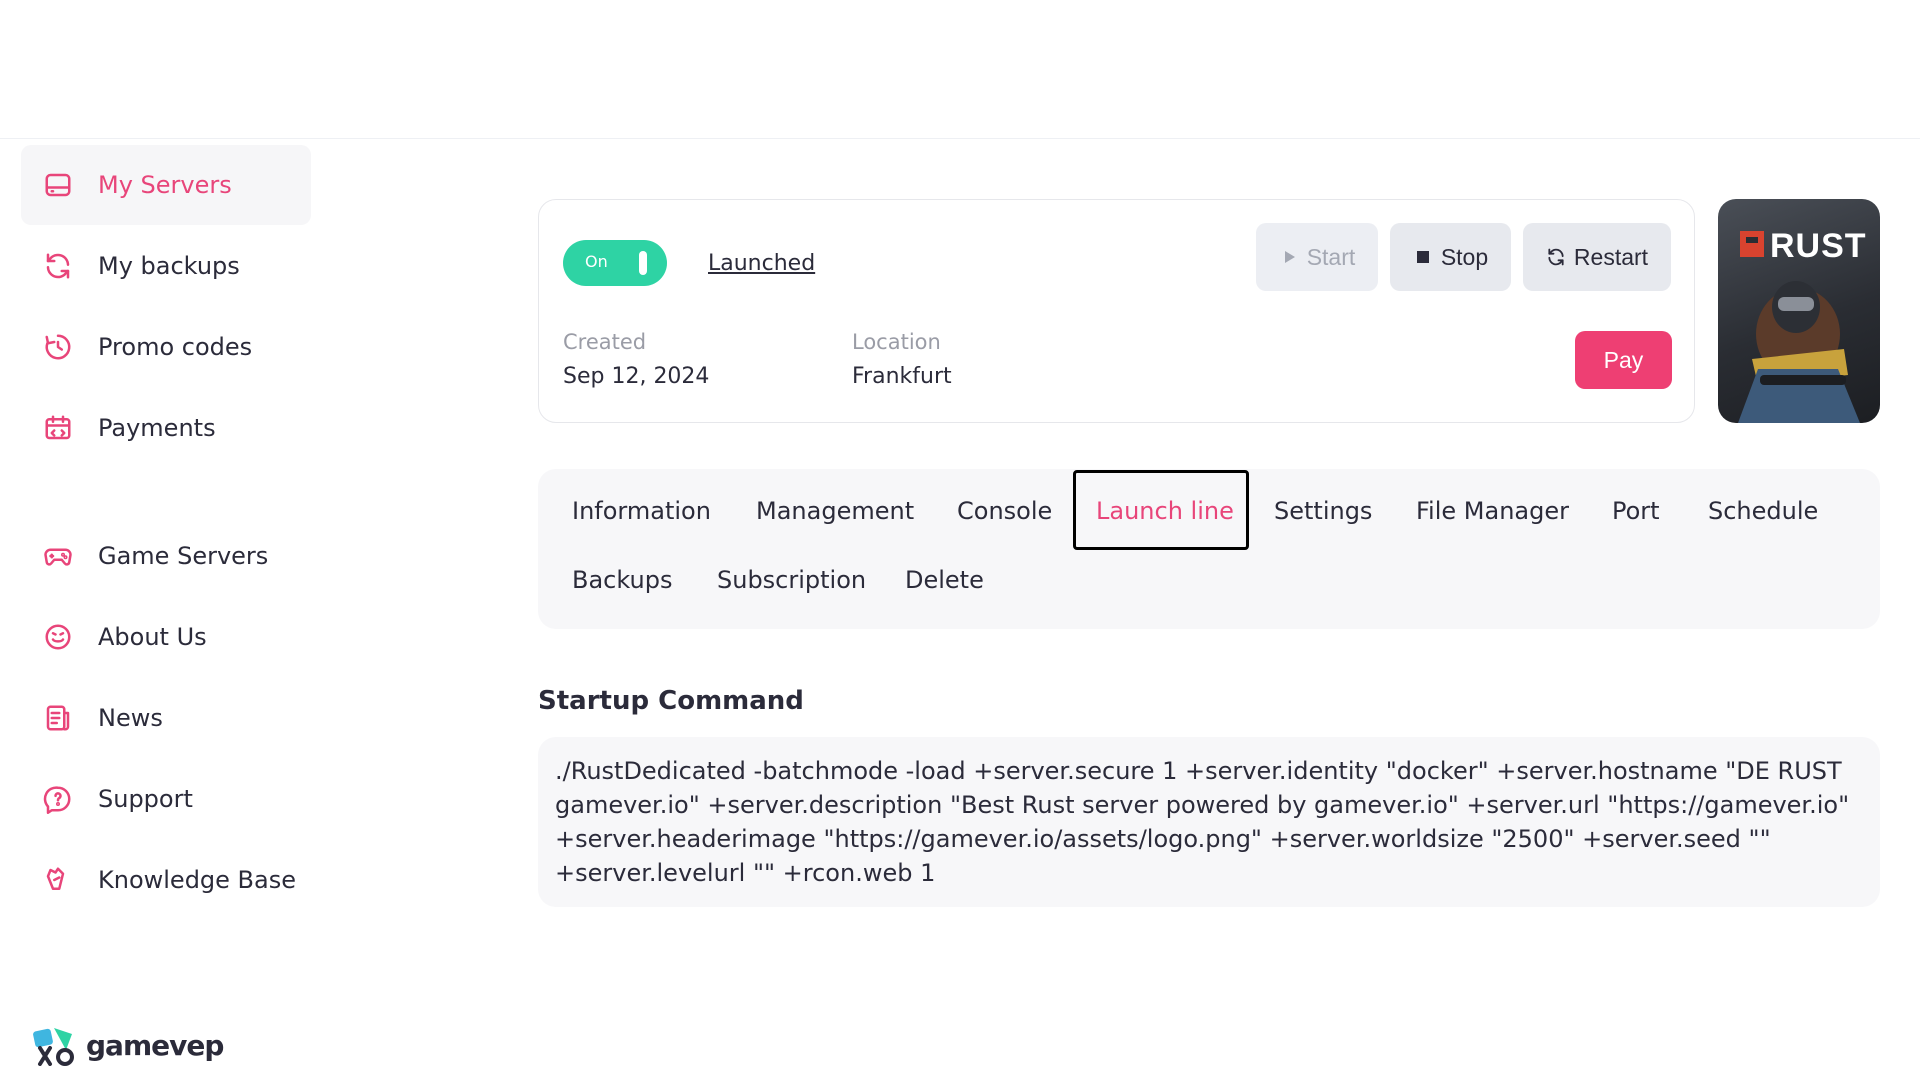 This screenshot has height=1080, width=1920. What do you see at coordinates (58, 347) in the screenshot?
I see `promo-icon` at bounding box center [58, 347].